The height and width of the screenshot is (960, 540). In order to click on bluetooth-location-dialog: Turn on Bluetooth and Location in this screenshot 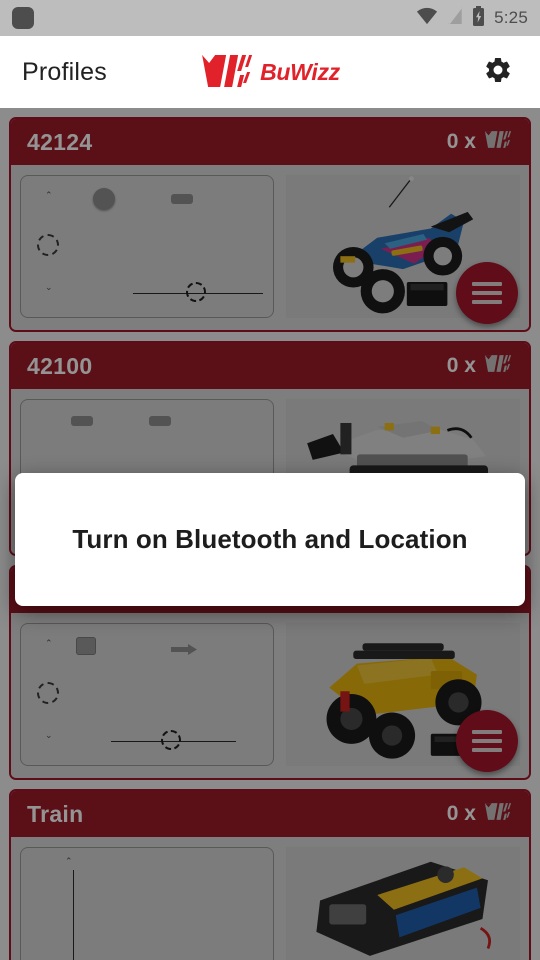, I will do `click(270, 539)`.